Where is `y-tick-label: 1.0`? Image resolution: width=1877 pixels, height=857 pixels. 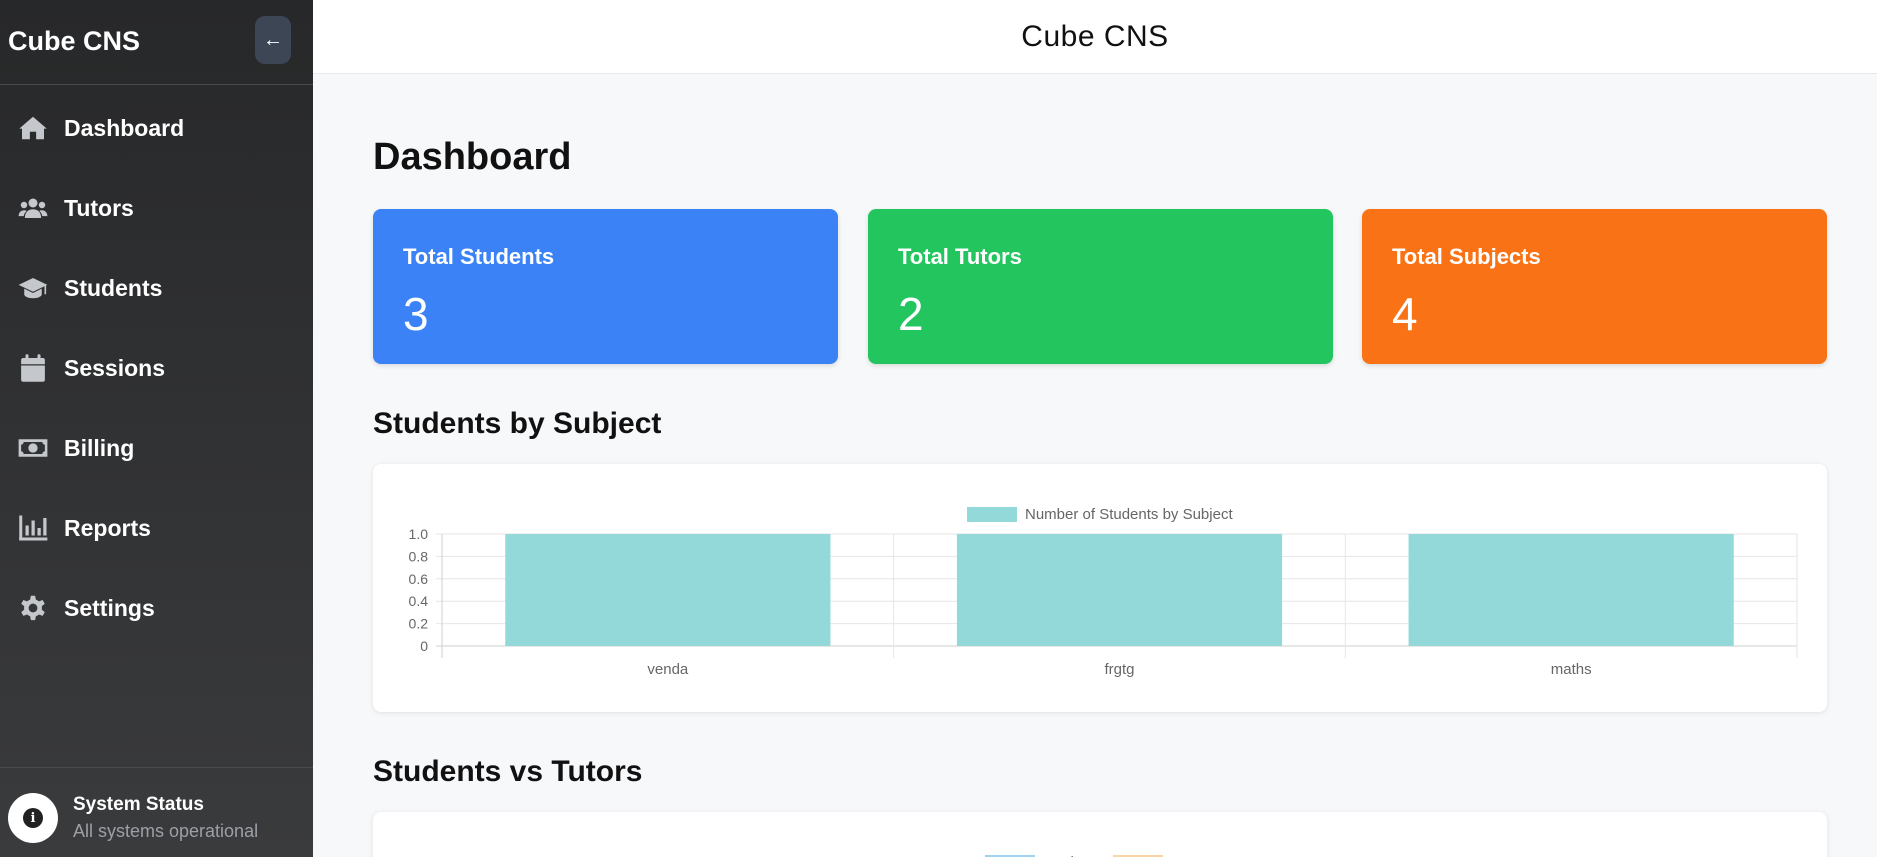
y-tick-label: 1.0 is located at coordinates (419, 534).